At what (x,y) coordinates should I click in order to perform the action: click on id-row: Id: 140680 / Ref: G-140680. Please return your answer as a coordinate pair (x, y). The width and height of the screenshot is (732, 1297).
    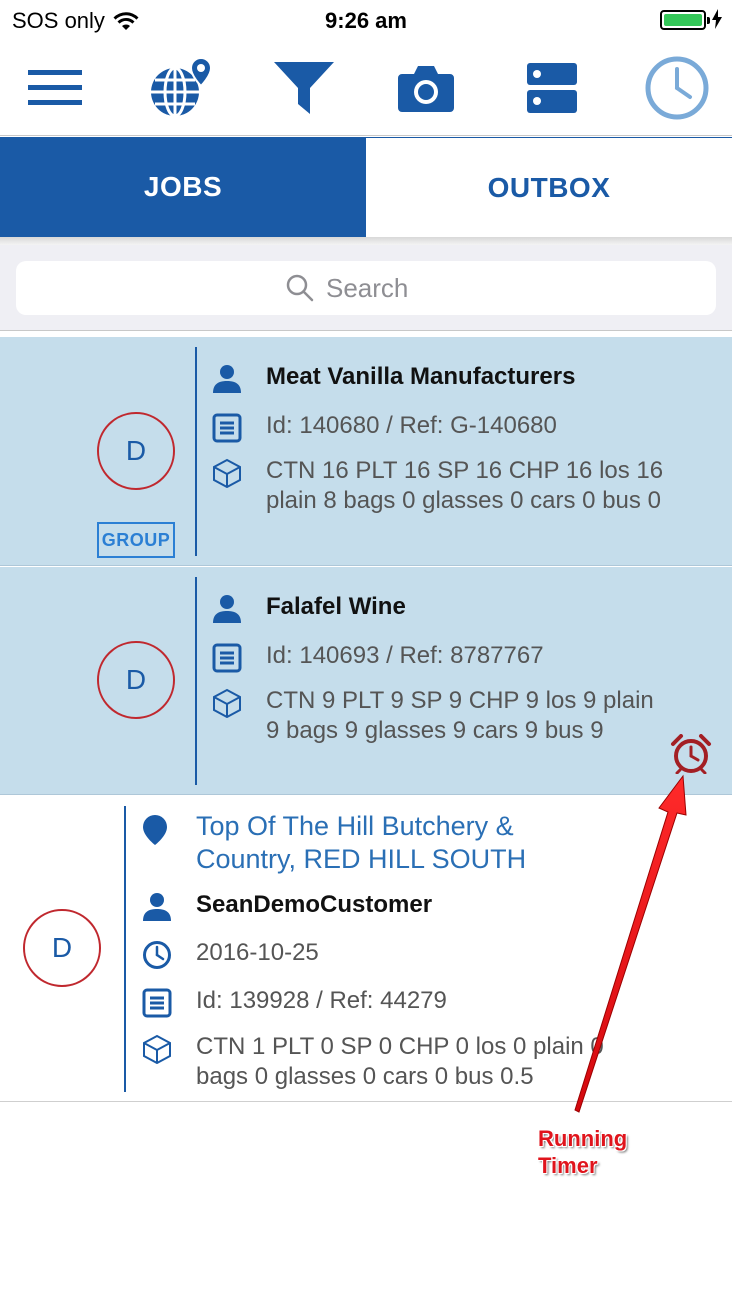
    Looking at the image, I should click on (462, 427).